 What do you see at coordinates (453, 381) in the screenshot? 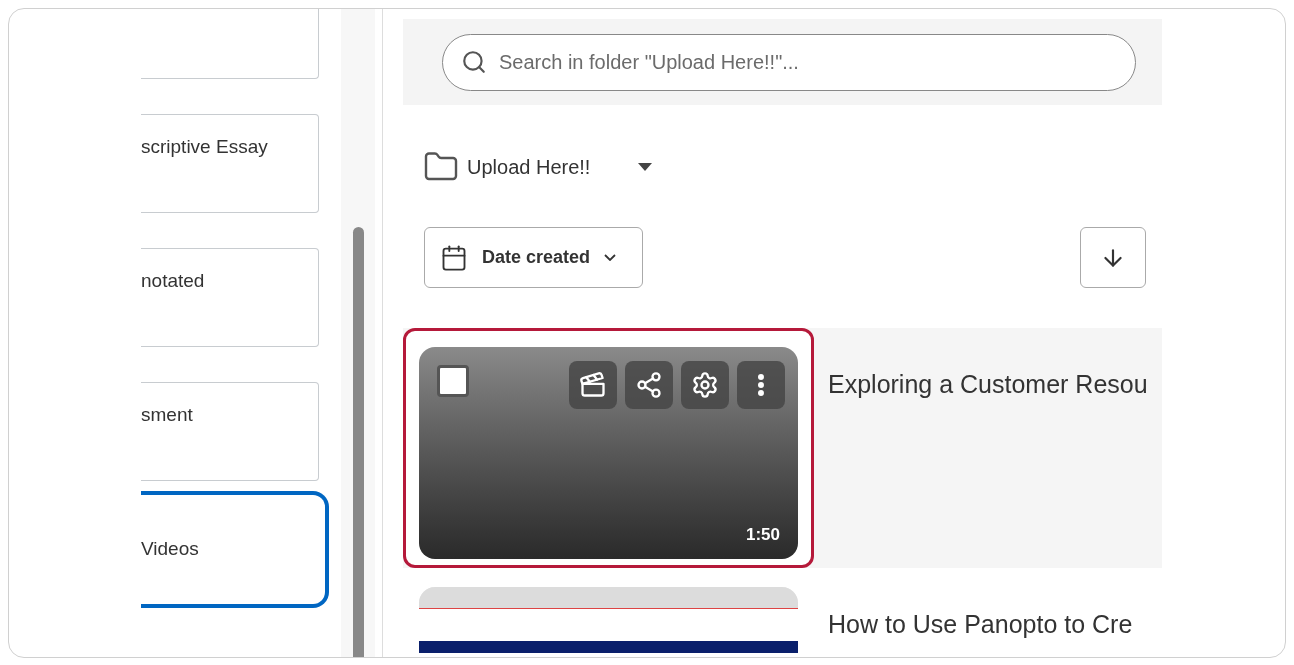
I see `checkbox` at bounding box center [453, 381].